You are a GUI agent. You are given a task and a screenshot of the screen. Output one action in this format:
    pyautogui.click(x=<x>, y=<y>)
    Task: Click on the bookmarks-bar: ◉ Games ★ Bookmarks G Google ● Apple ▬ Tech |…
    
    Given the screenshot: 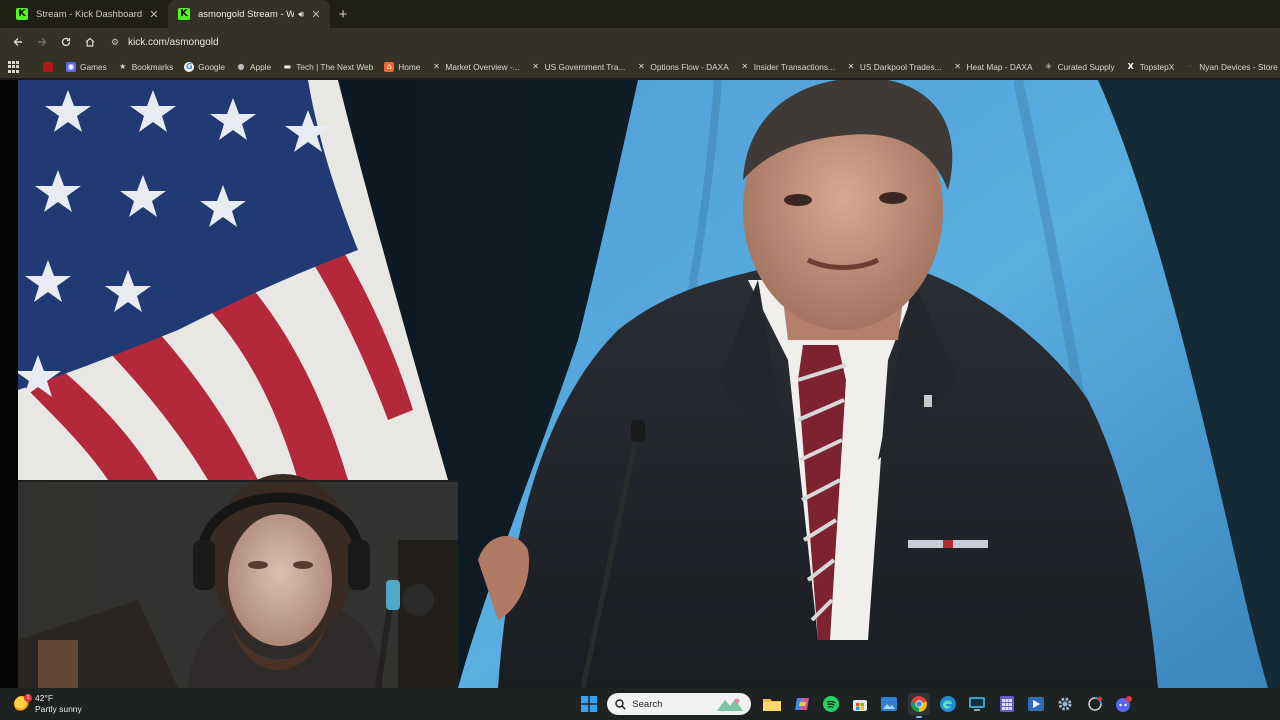 What is the action you would take?
    pyautogui.click(x=640, y=67)
    